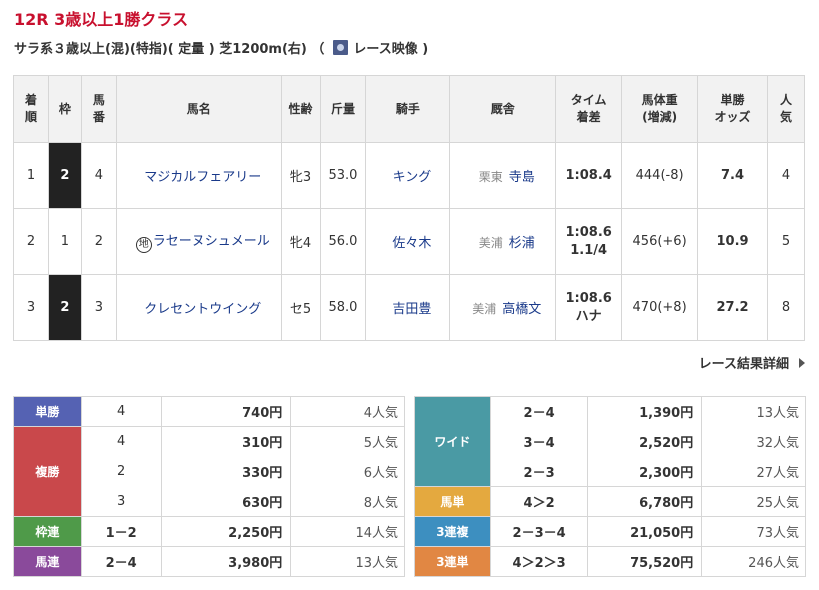  I want to click on payout-row-sanrentan: 3連単 4＞2＞3 75,520円 246人気, so click(610, 561).